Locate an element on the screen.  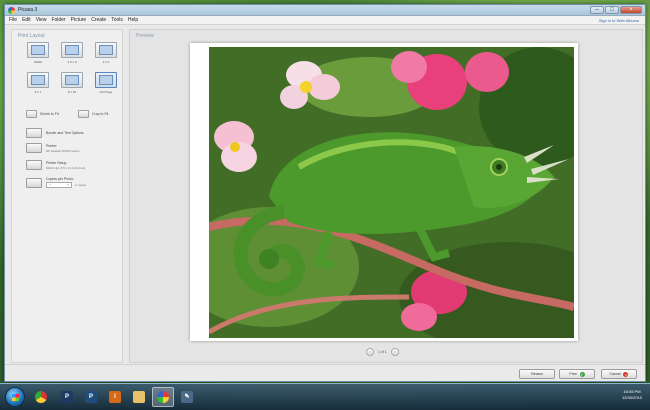
sign-in-link: Sign in to Web Albums is located at coordinates (619, 20).